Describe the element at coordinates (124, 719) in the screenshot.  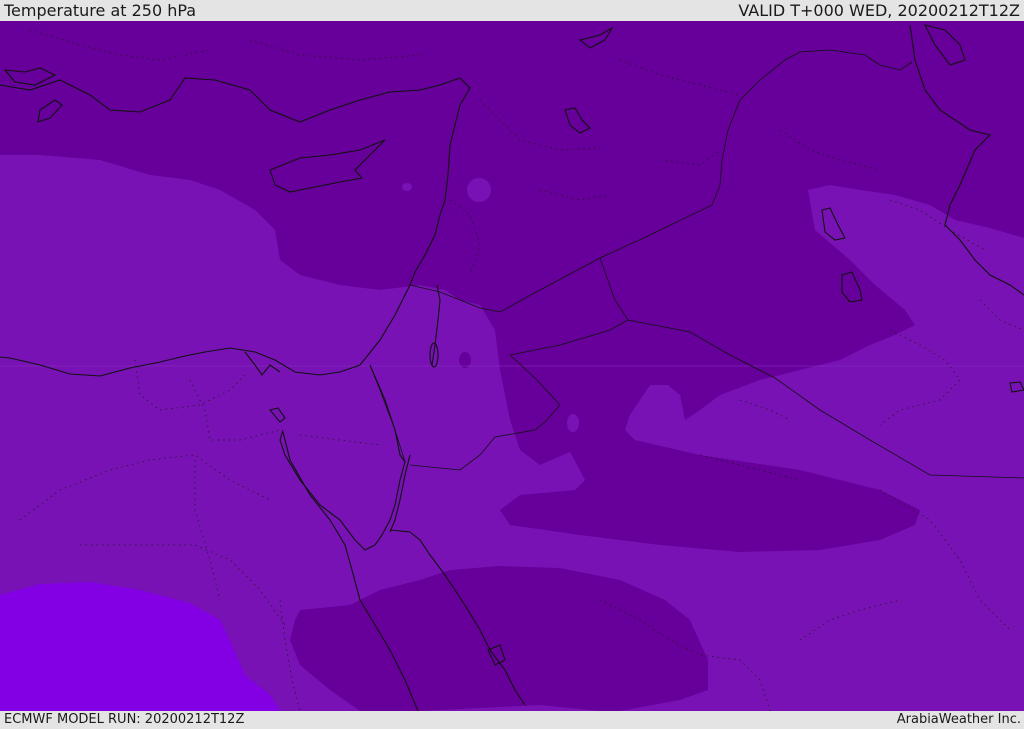
I see `model-run-label: ECMWF MODEL RUN: 20200212T12Z` at that location.